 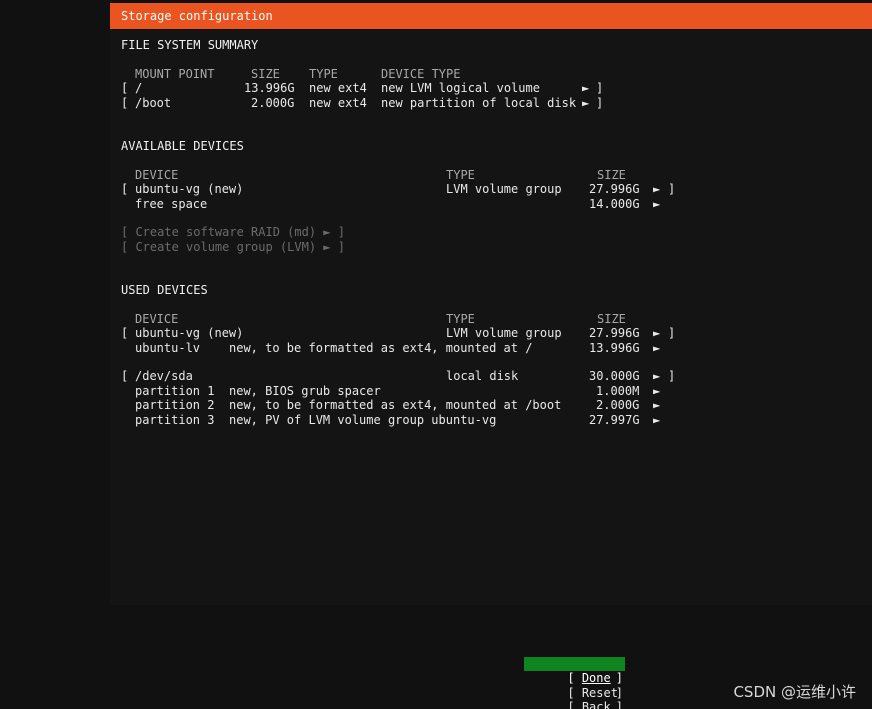 What do you see at coordinates (619, 704) in the screenshot?
I see `button-bracket-close: ]` at bounding box center [619, 704].